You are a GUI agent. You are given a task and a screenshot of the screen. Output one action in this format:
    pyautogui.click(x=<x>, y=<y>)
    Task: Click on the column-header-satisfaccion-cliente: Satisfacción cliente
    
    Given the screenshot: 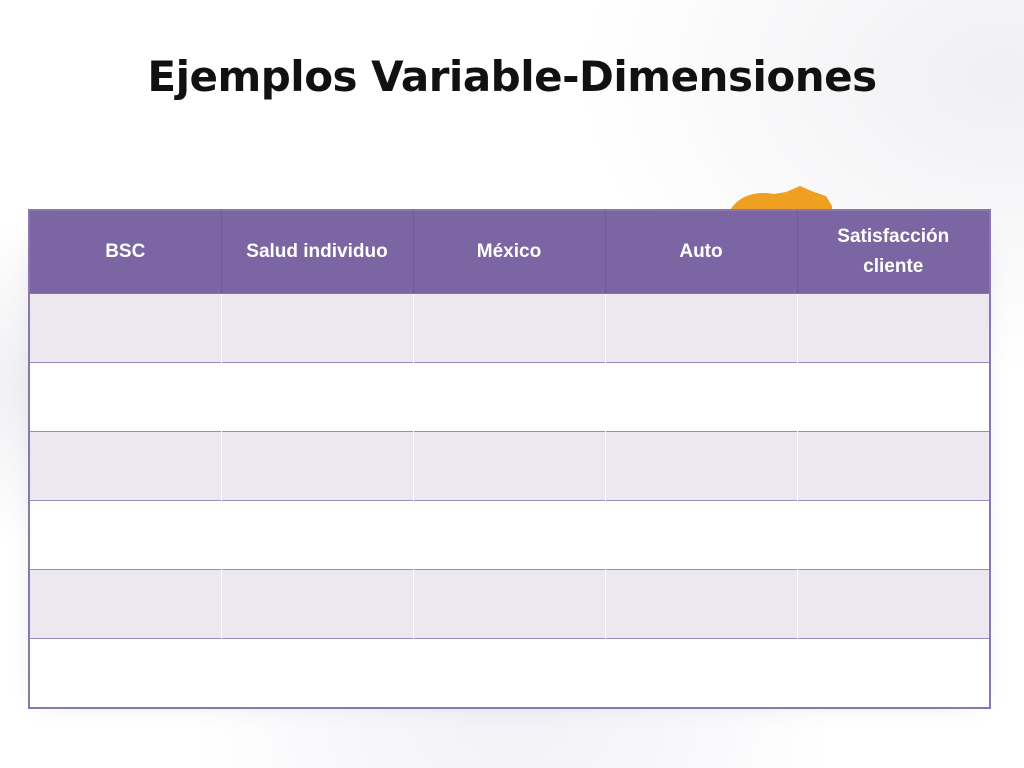 What is the action you would take?
    pyautogui.click(x=893, y=252)
    